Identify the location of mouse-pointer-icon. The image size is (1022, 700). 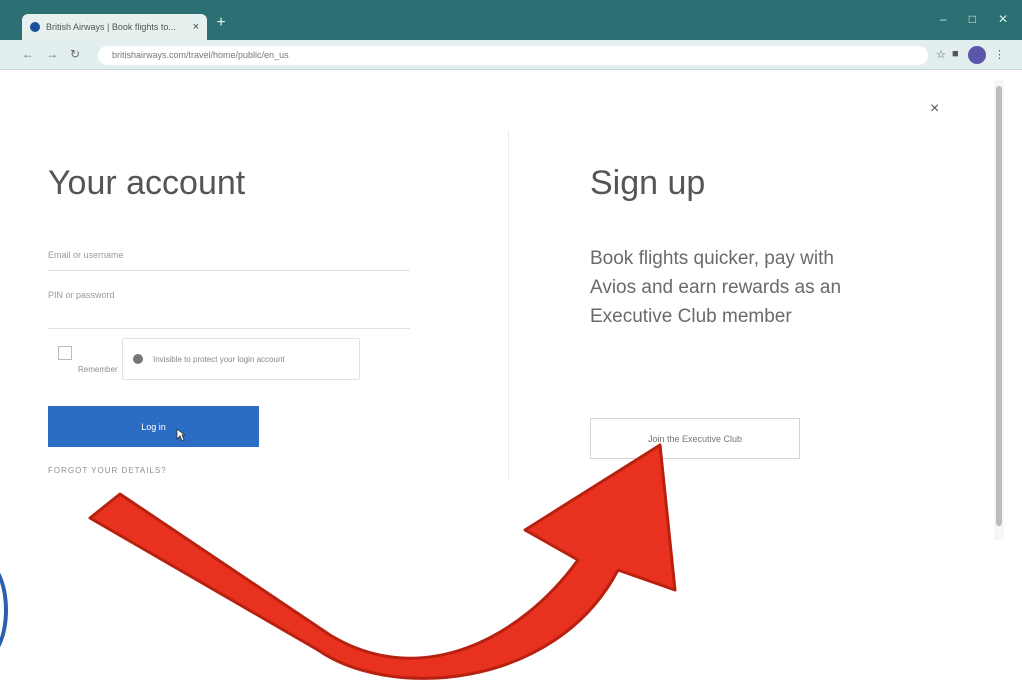
(181, 435).